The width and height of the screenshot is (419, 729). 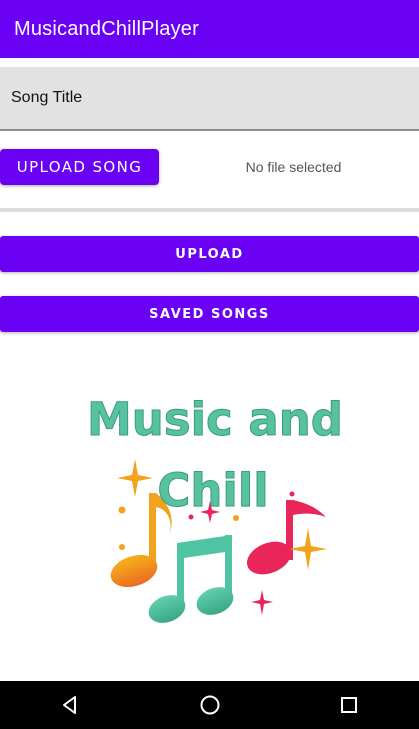 I want to click on upload-label: UPLOAD, so click(x=209, y=254).